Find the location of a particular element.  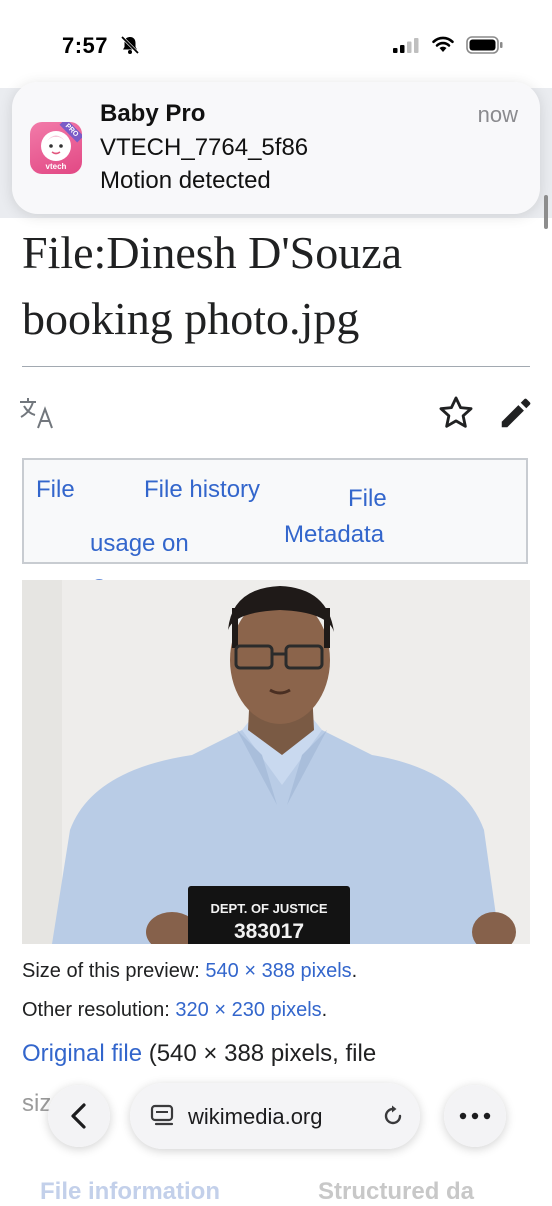

notification-time: now is located at coordinates (497, 114).